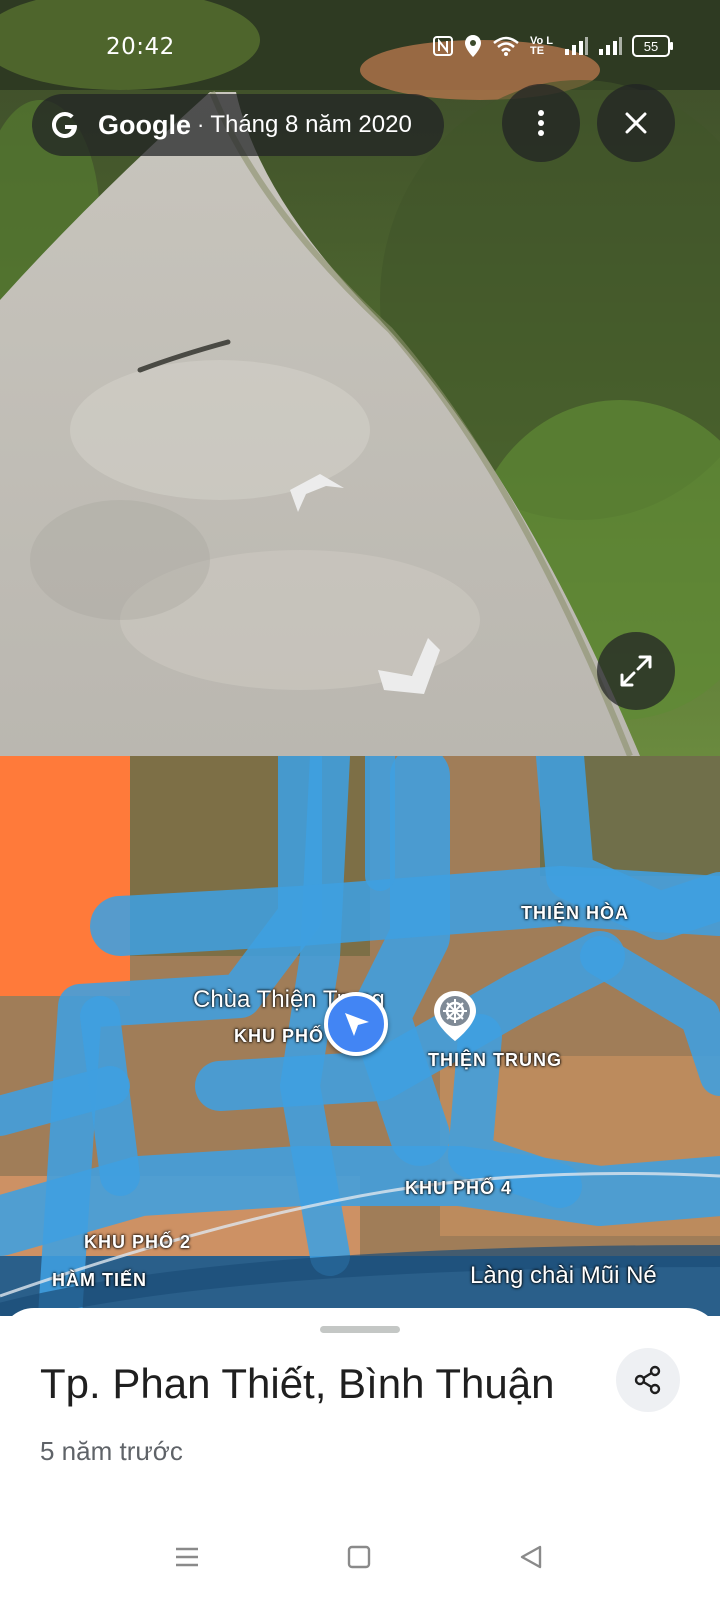  I want to click on system-navigation-bar, so click(360, 1560).